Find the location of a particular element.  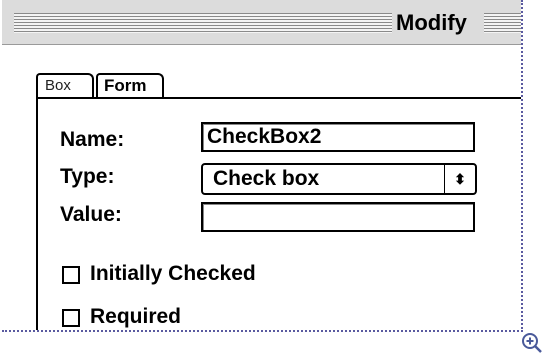

type-popup: Check box ⬍ is located at coordinates (339, 179).